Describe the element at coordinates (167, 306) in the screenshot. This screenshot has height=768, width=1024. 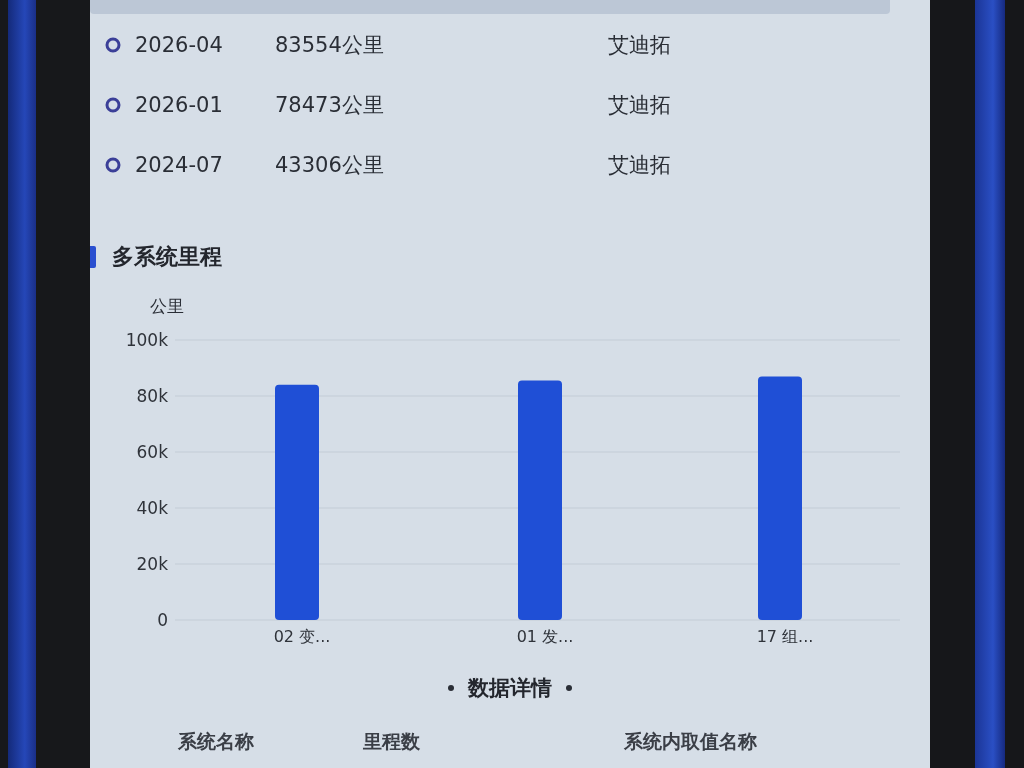
I see `axis-unit-label: 公里` at that location.